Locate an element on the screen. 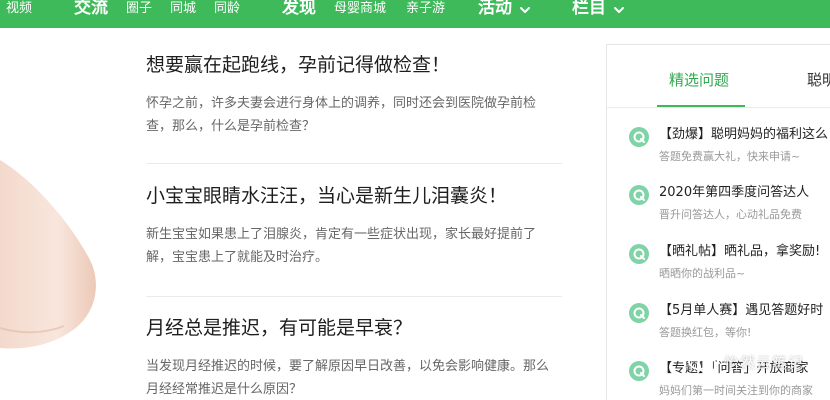 The width and height of the screenshot is (830, 400). question-title: 【劲爆】聪明妈妈的福利这么 is located at coordinates (743, 135).